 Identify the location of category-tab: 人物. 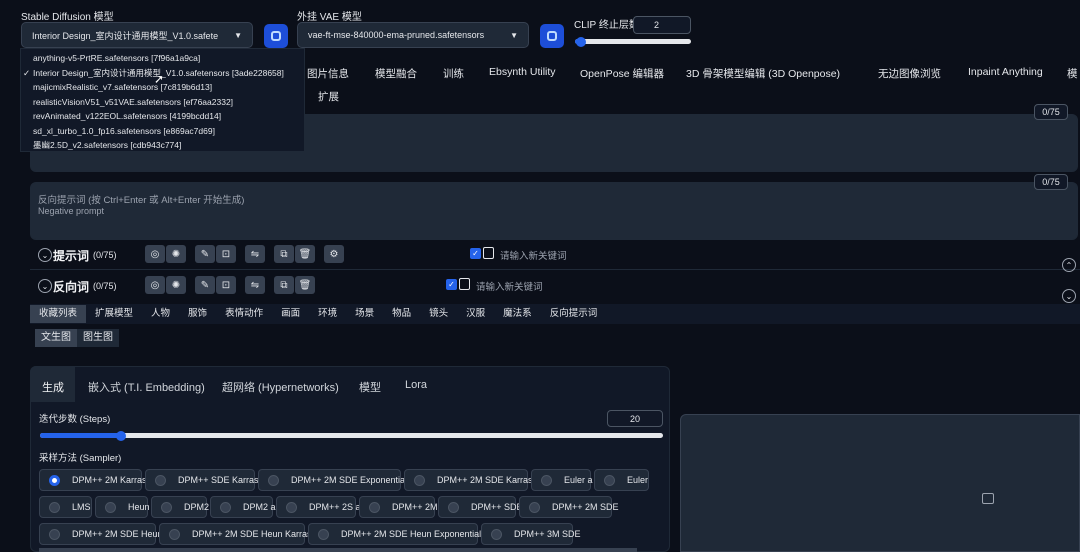
(160, 314).